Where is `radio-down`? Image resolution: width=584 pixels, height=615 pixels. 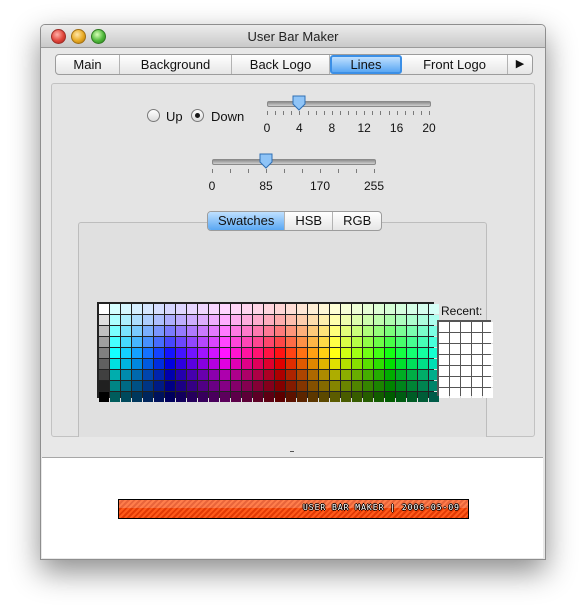
radio-down is located at coordinates (197, 115).